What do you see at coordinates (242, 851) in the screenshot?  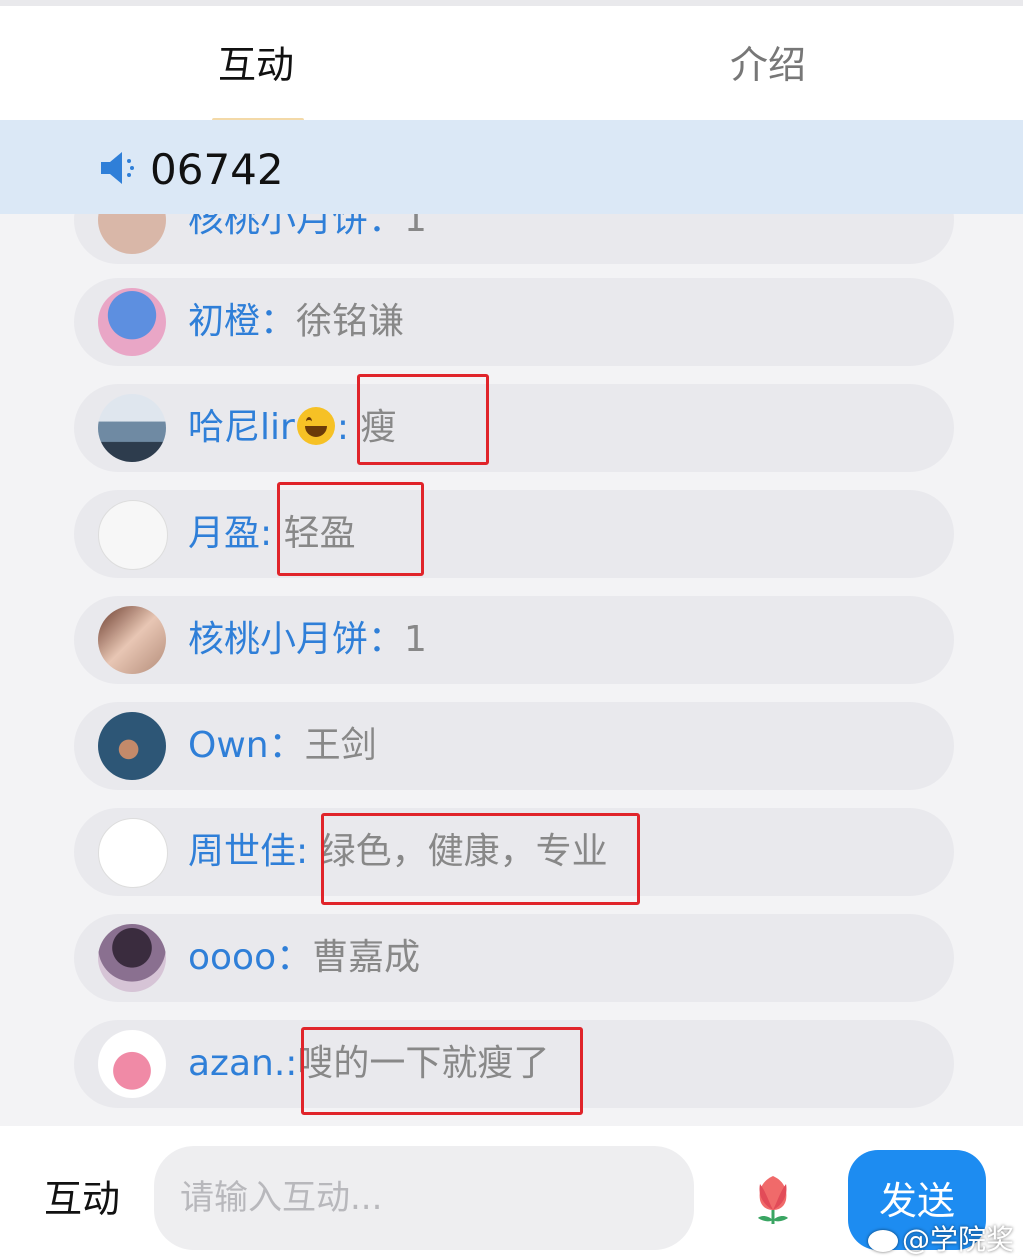 I see `username: 周世佳` at bounding box center [242, 851].